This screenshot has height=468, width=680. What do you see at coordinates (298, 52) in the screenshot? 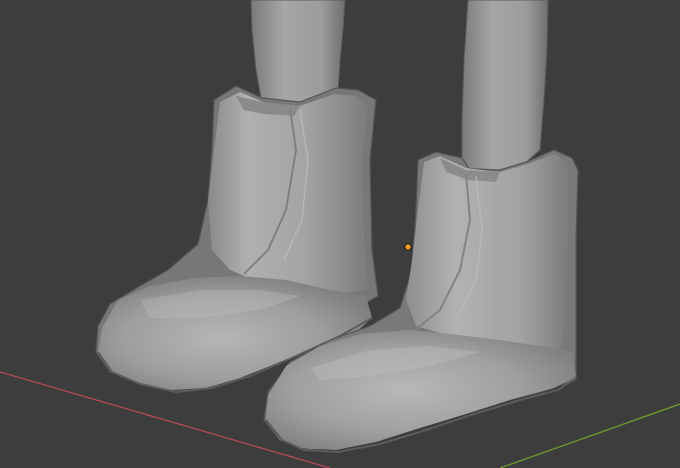
I see `left-leg` at bounding box center [298, 52].